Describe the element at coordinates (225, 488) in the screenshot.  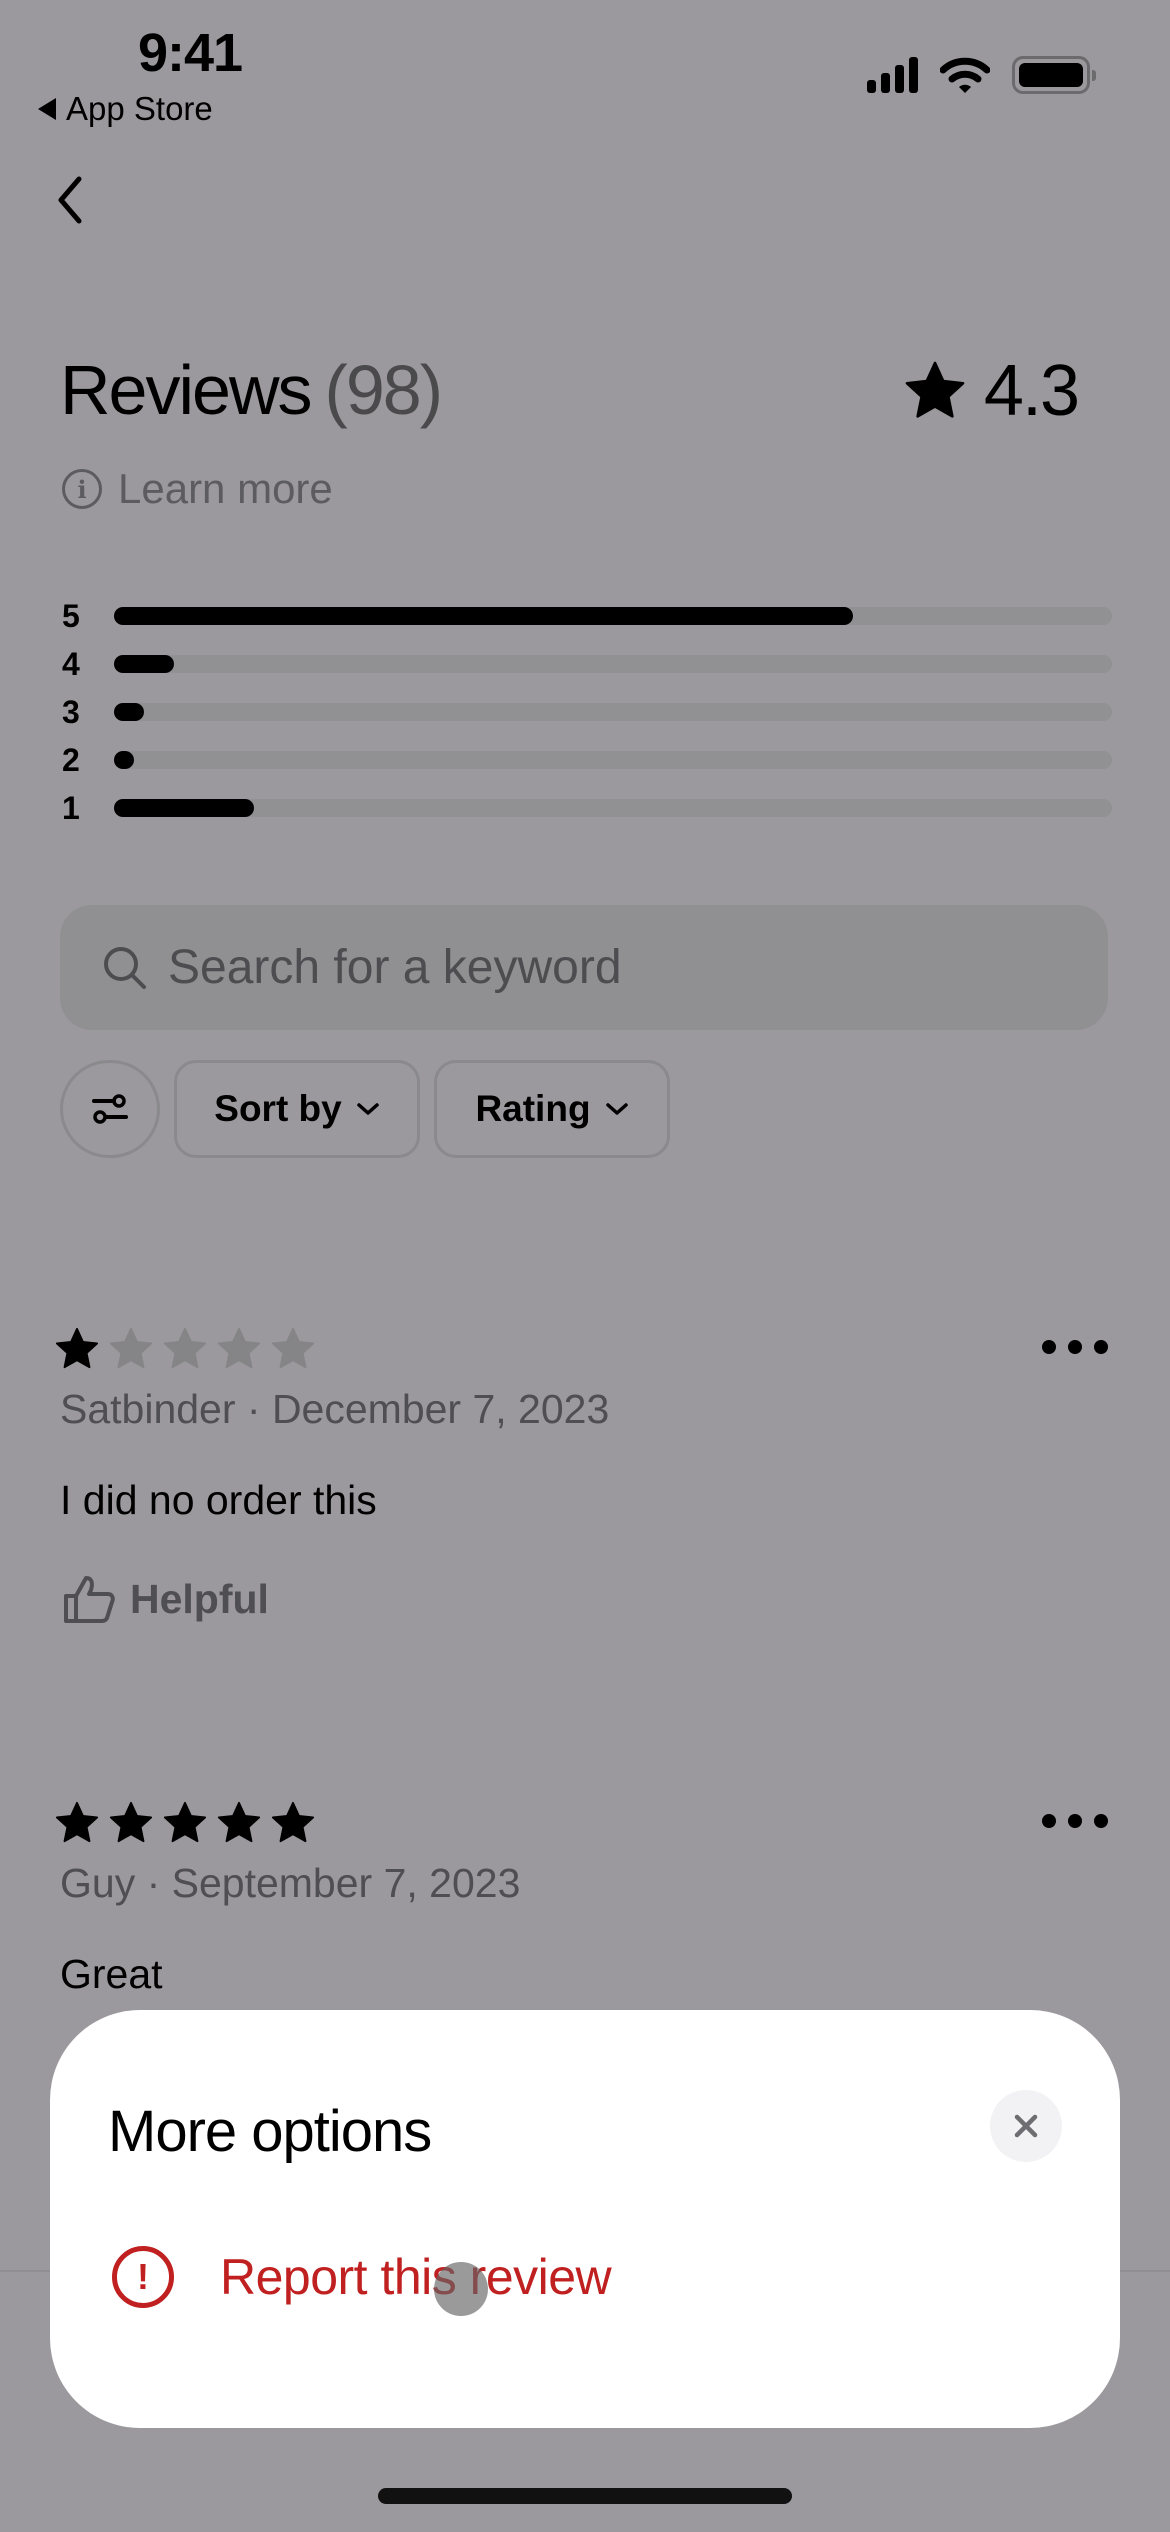
I see `learn-more-label: Learn more` at that location.